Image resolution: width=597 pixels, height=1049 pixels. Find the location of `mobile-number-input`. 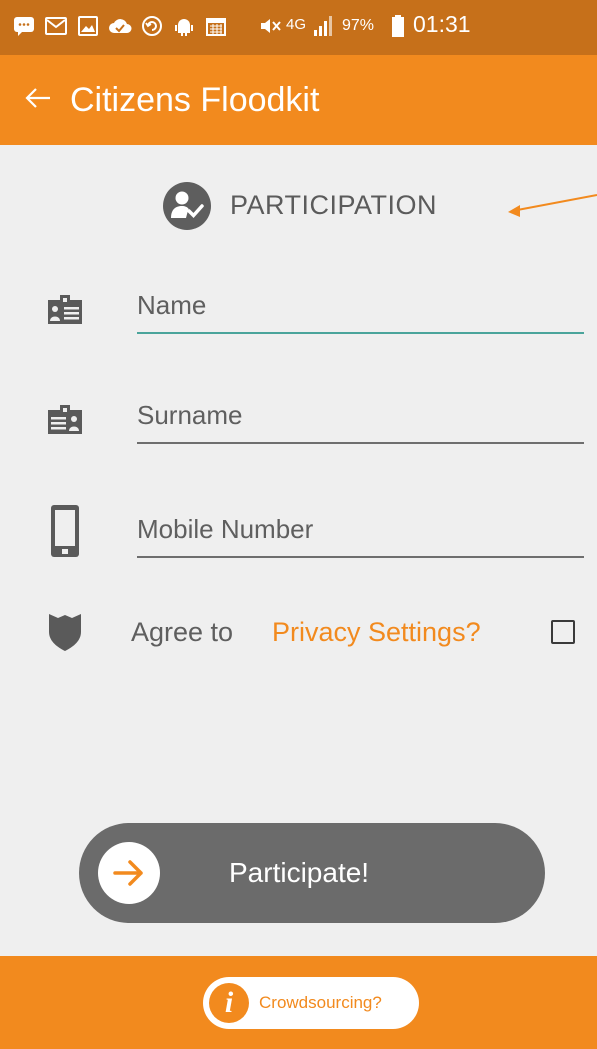

mobile-number-input is located at coordinates (360, 529).